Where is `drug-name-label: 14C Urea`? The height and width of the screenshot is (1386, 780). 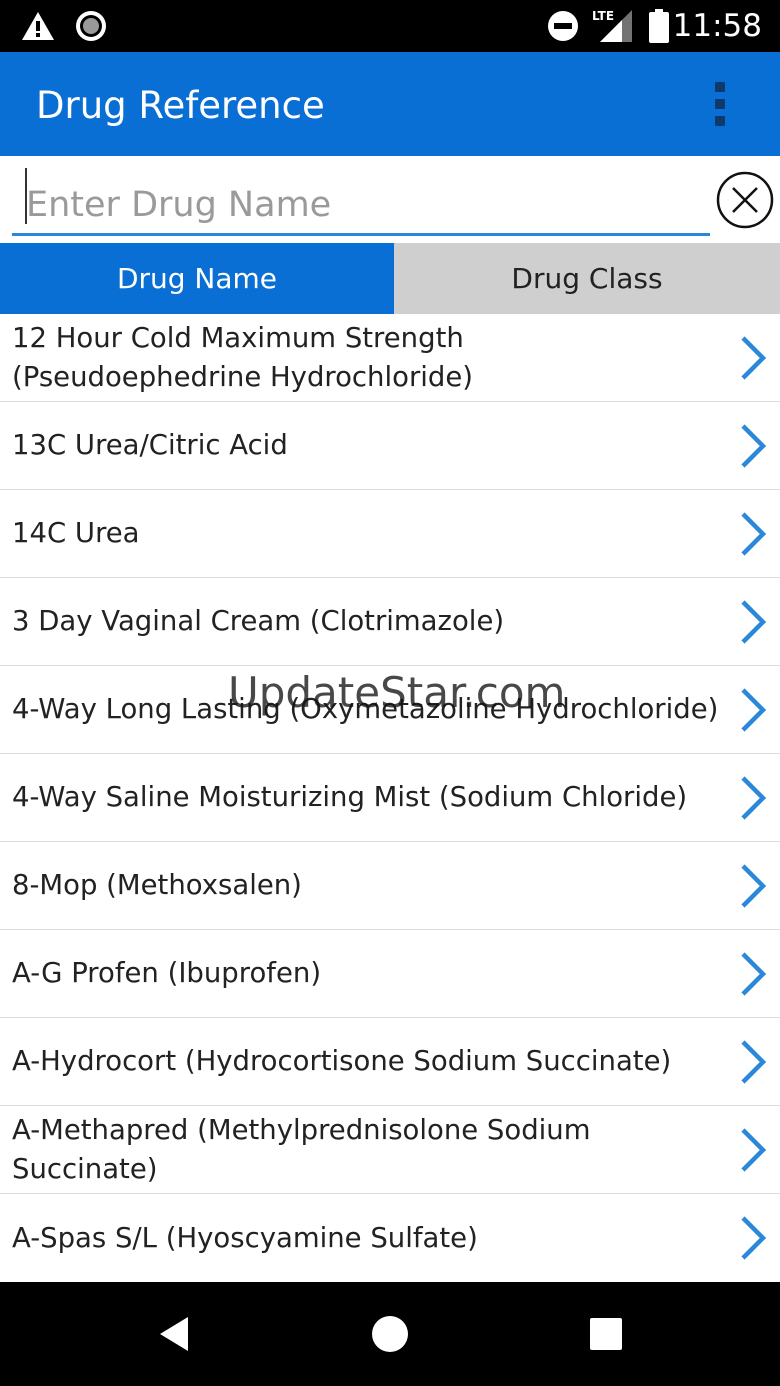 drug-name-label: 14C Urea is located at coordinates (76, 533).